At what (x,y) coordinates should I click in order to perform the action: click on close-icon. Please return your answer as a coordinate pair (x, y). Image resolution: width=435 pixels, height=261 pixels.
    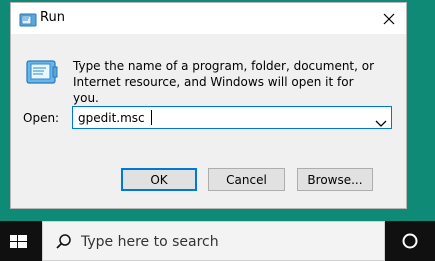
    Looking at the image, I should click on (389, 19).